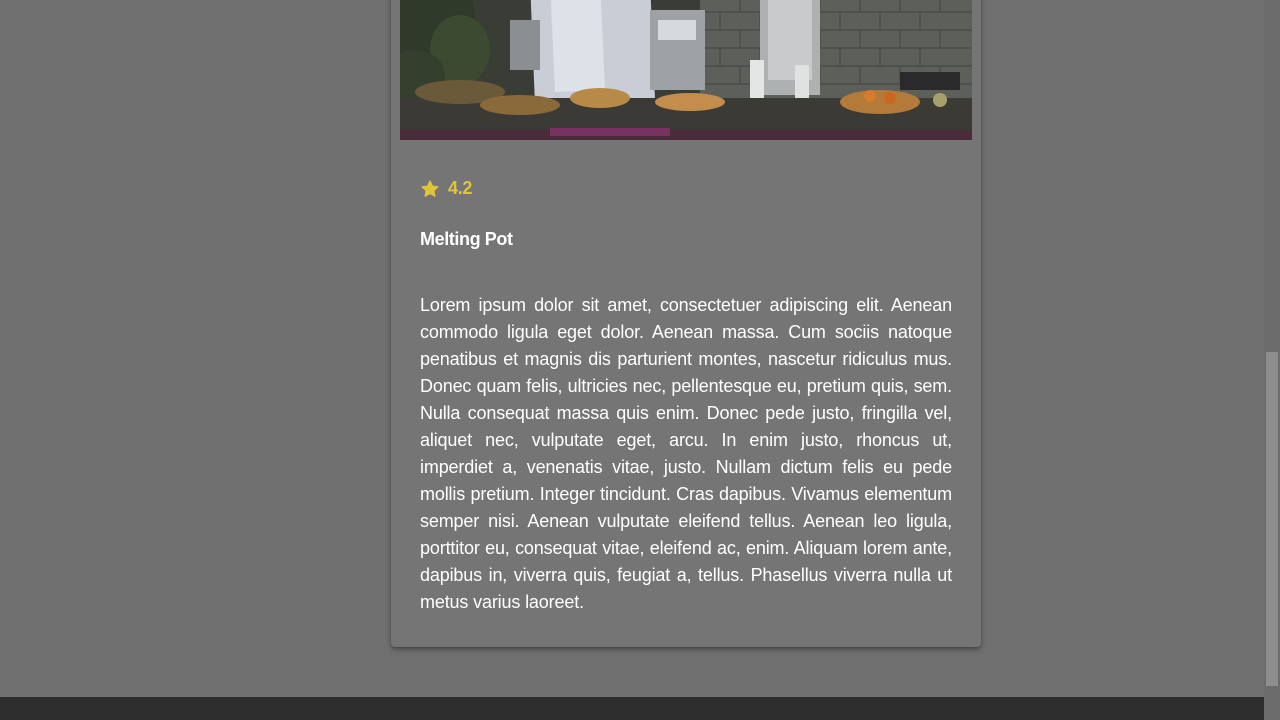 This screenshot has height=720, width=1280. Describe the element at coordinates (686, 70) in the screenshot. I see `restaurant-photo` at that location.